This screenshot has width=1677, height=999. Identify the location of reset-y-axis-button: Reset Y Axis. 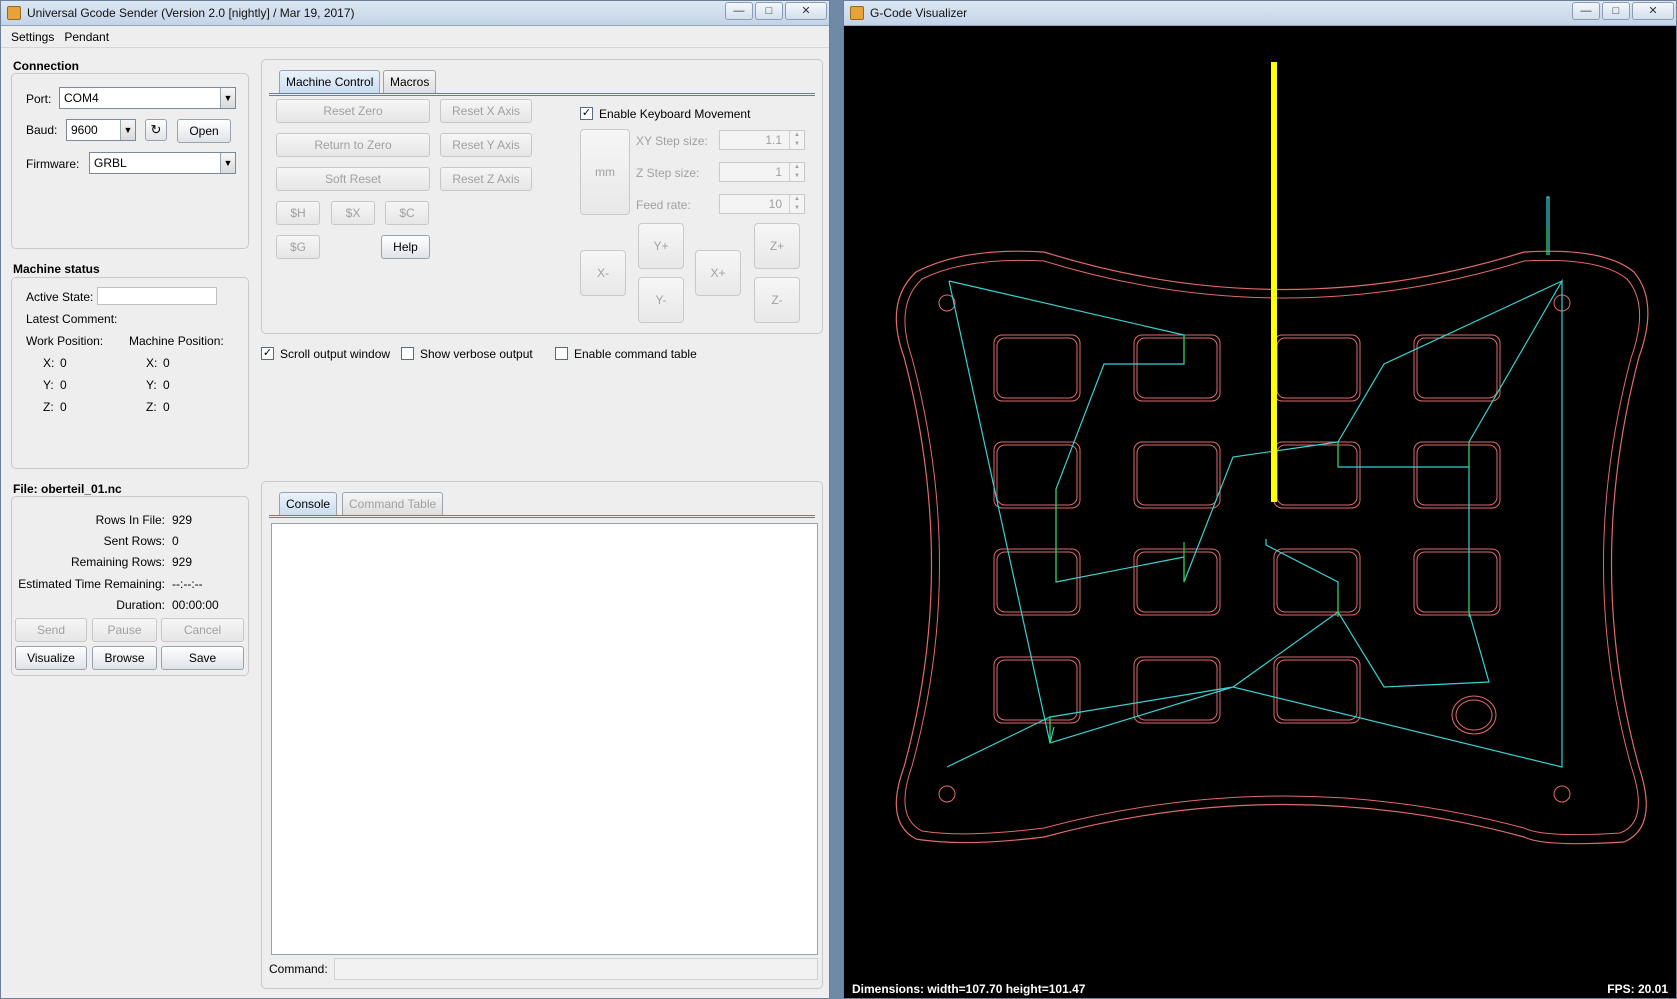
(486, 145).